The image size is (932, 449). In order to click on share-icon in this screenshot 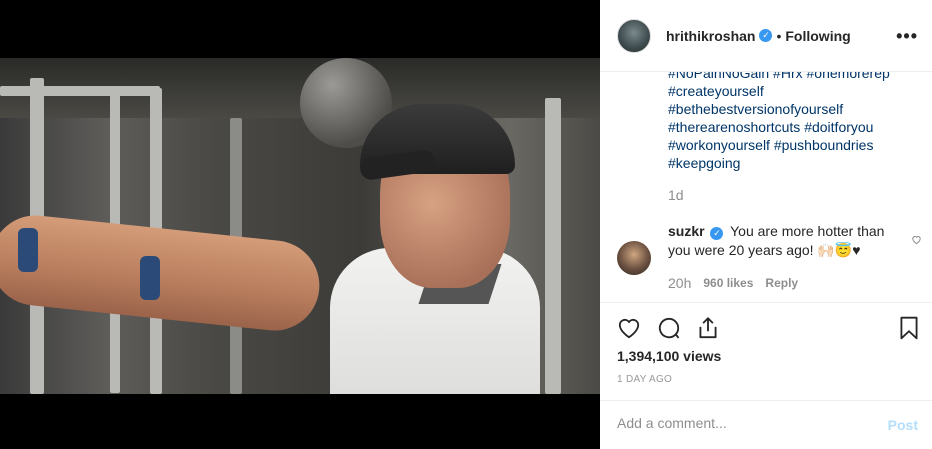, I will do `click(708, 328)`.